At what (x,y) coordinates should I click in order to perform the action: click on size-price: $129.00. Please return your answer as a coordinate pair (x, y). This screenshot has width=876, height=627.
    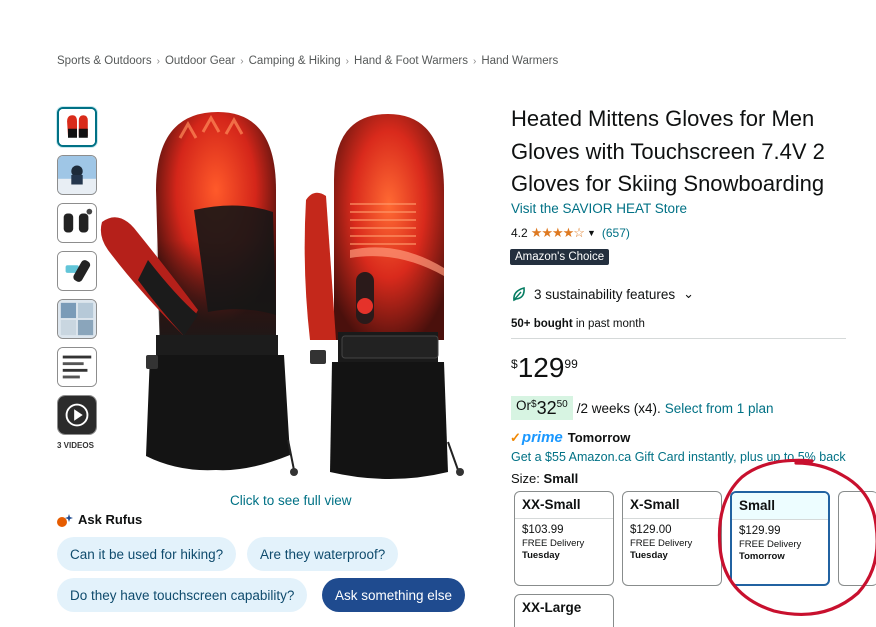
    Looking at the image, I should click on (651, 530).